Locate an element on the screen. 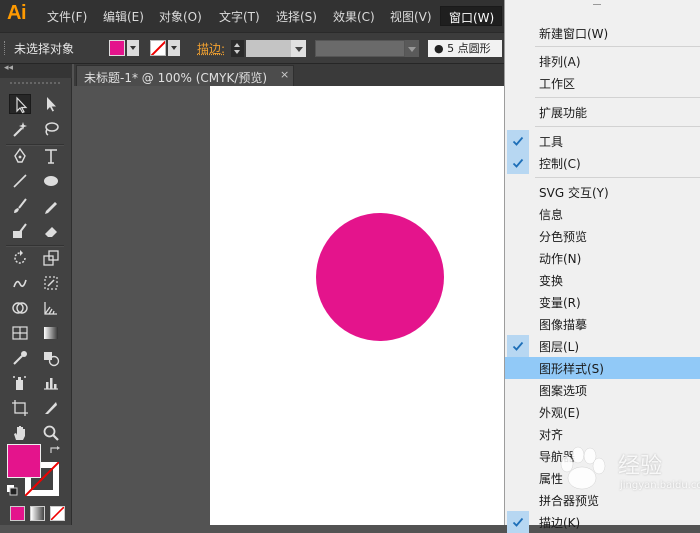  window-menu-item-label: SVG 交互(Y) is located at coordinates (574, 193).